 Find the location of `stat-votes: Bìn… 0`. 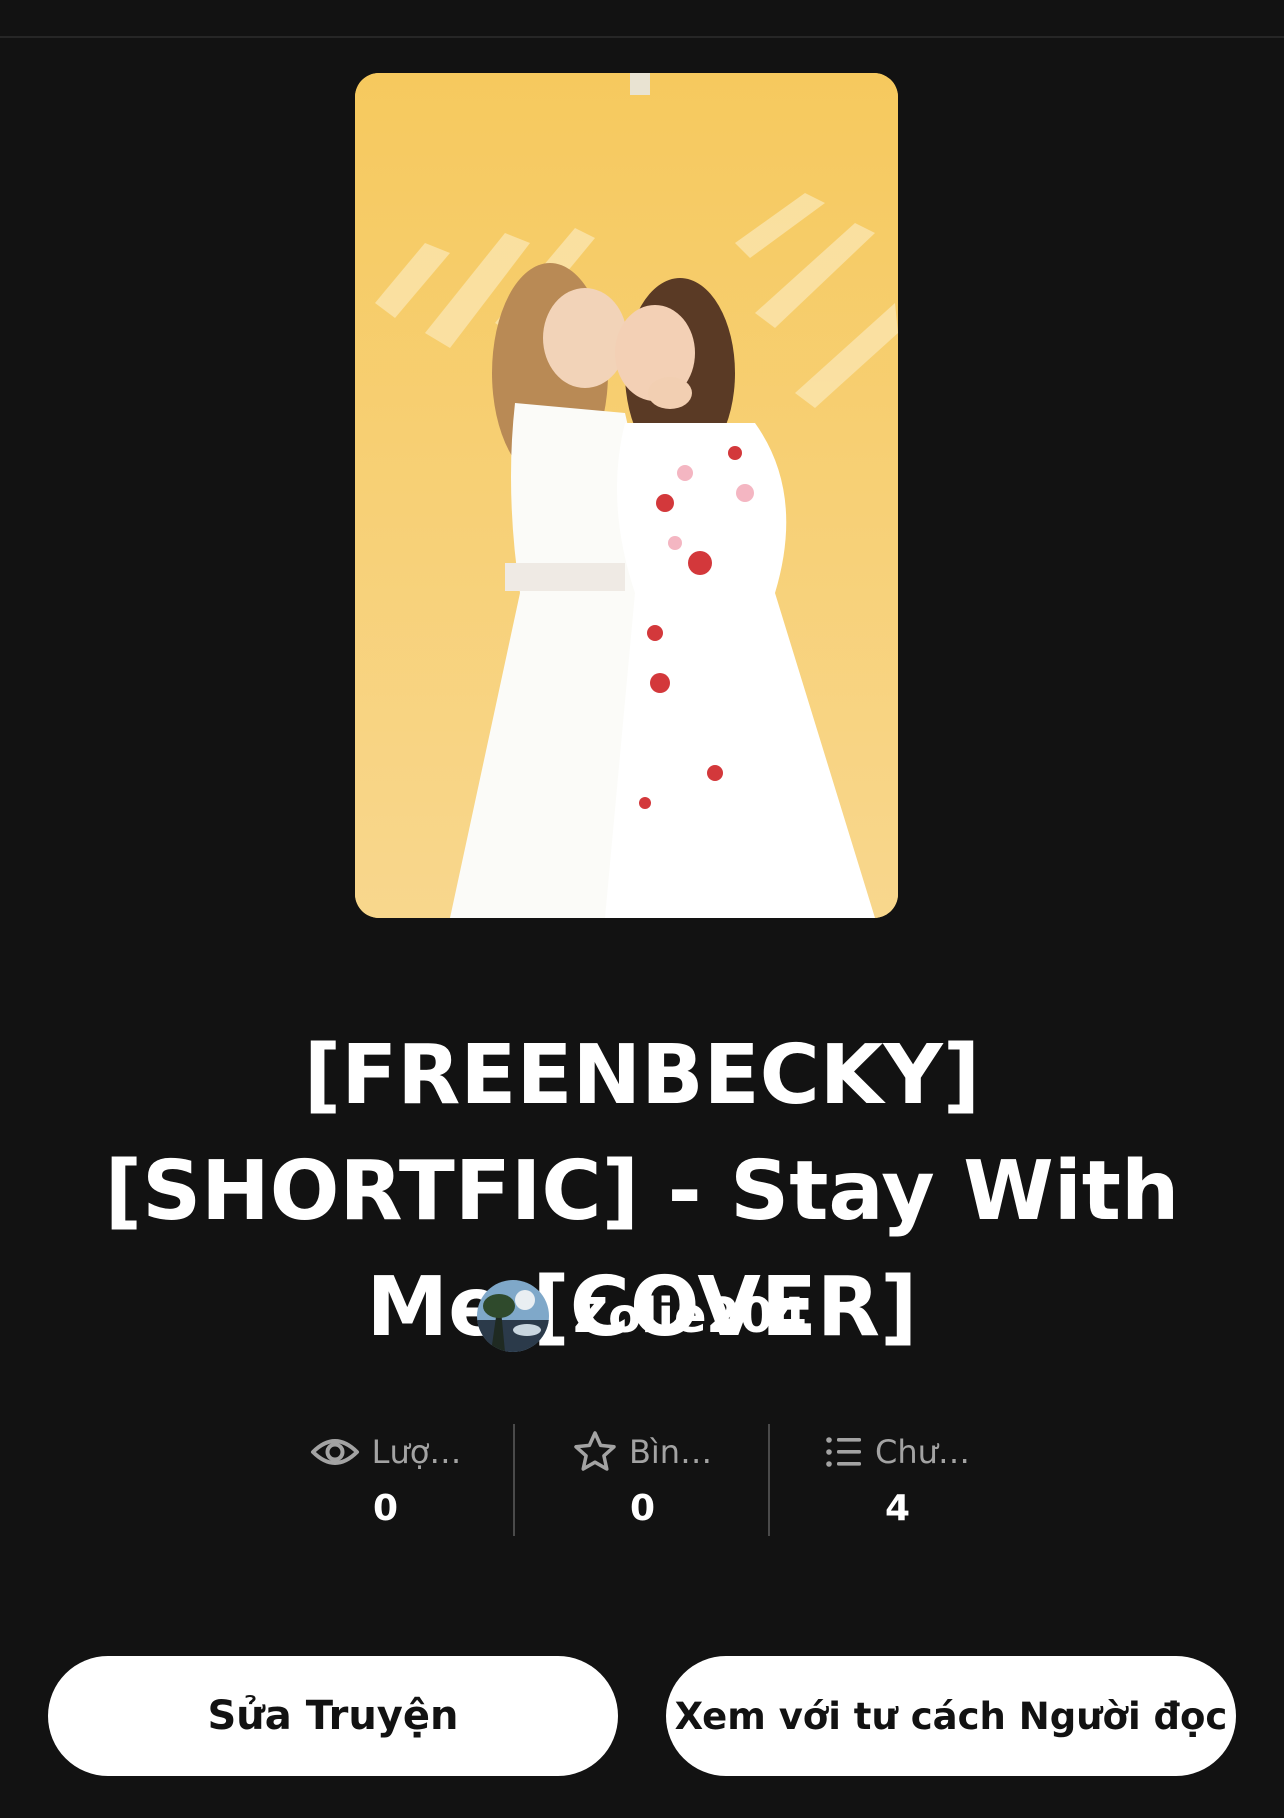

stat-votes: Bìn… 0 is located at coordinates (642, 1480).